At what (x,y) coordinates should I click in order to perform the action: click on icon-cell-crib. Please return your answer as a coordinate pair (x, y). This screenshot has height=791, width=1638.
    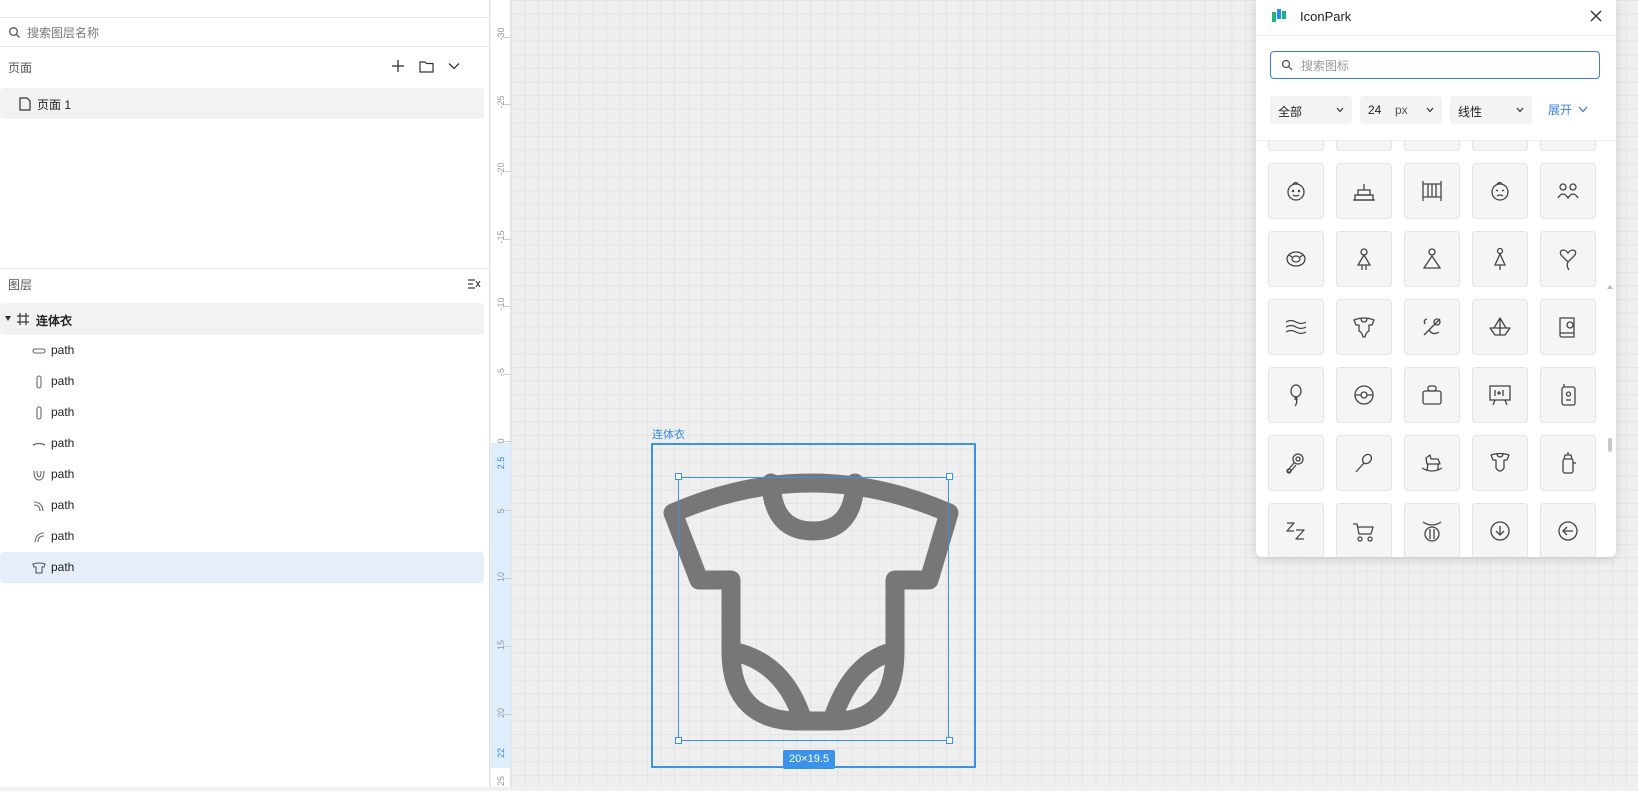
    Looking at the image, I should click on (1432, 191).